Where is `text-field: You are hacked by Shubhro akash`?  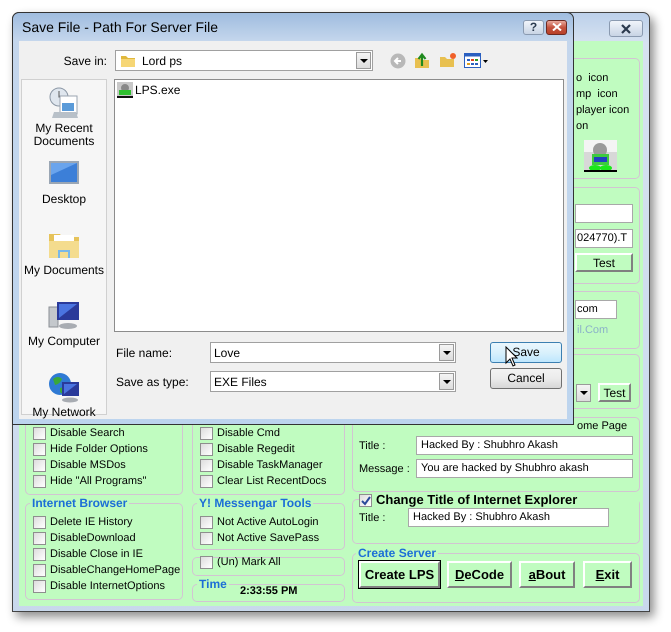
text-field: You are hacked by Shubhro akash is located at coordinates (524, 468).